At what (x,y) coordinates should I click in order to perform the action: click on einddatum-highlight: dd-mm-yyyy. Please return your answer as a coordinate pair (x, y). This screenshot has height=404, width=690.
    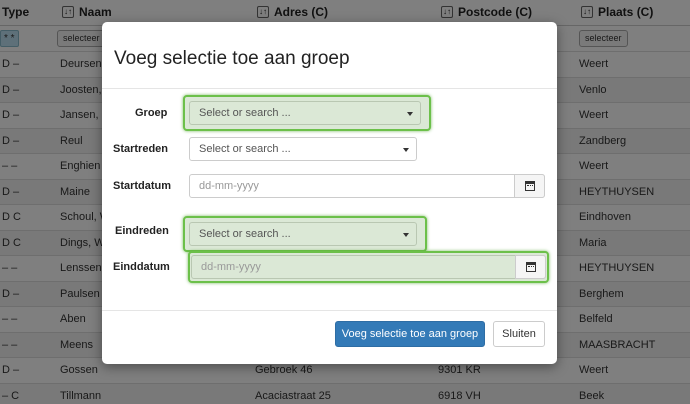
    Looking at the image, I should click on (368, 267).